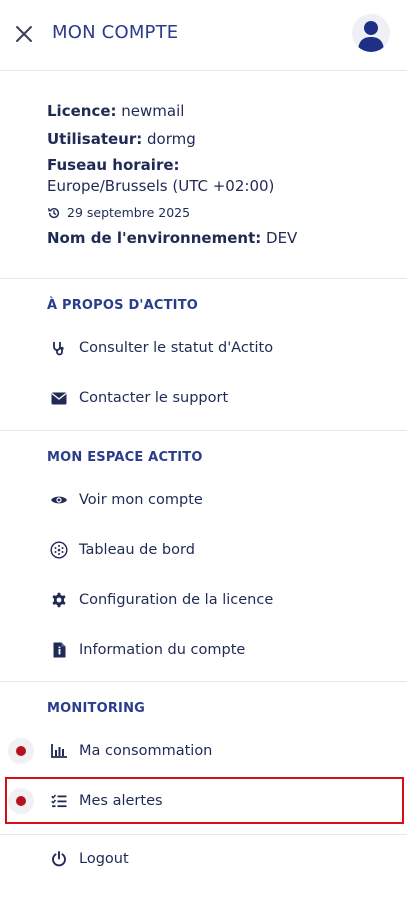  What do you see at coordinates (176, 348) in the screenshot?
I see `menu-item-label: Consulter le statut d'Actito` at bounding box center [176, 348].